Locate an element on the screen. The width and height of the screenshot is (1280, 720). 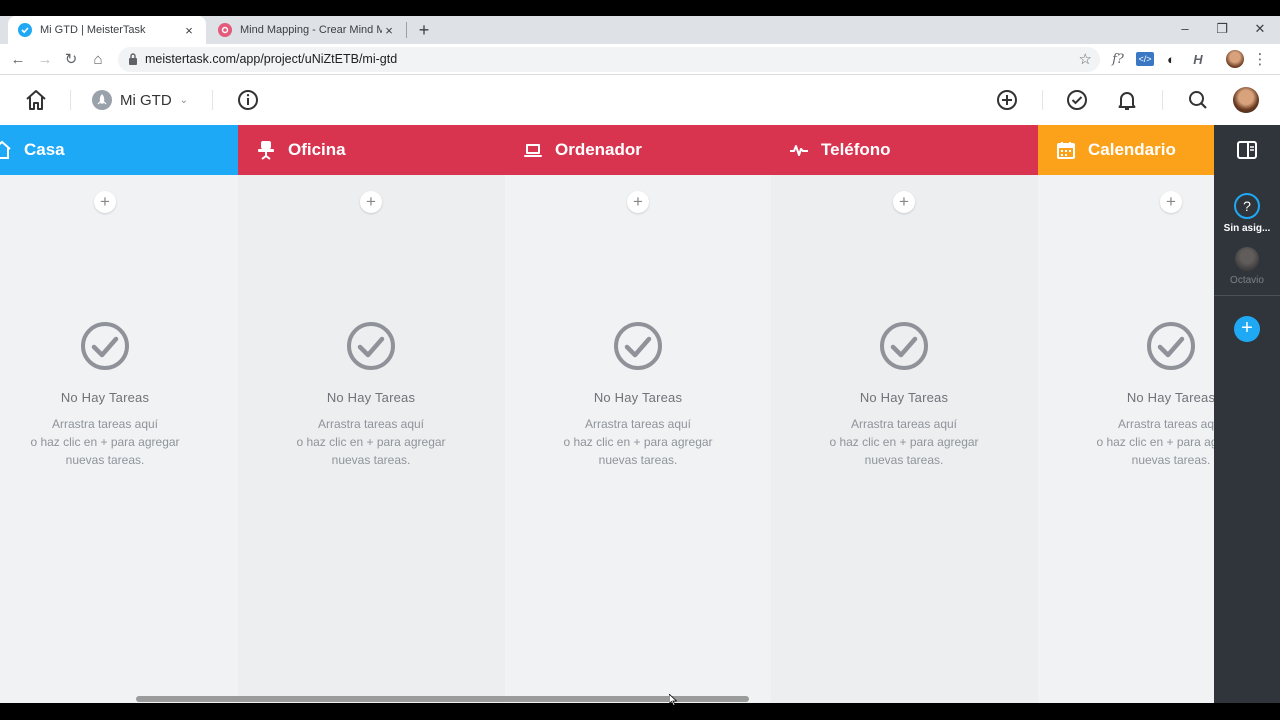
info-icon is located at coordinates (248, 100).